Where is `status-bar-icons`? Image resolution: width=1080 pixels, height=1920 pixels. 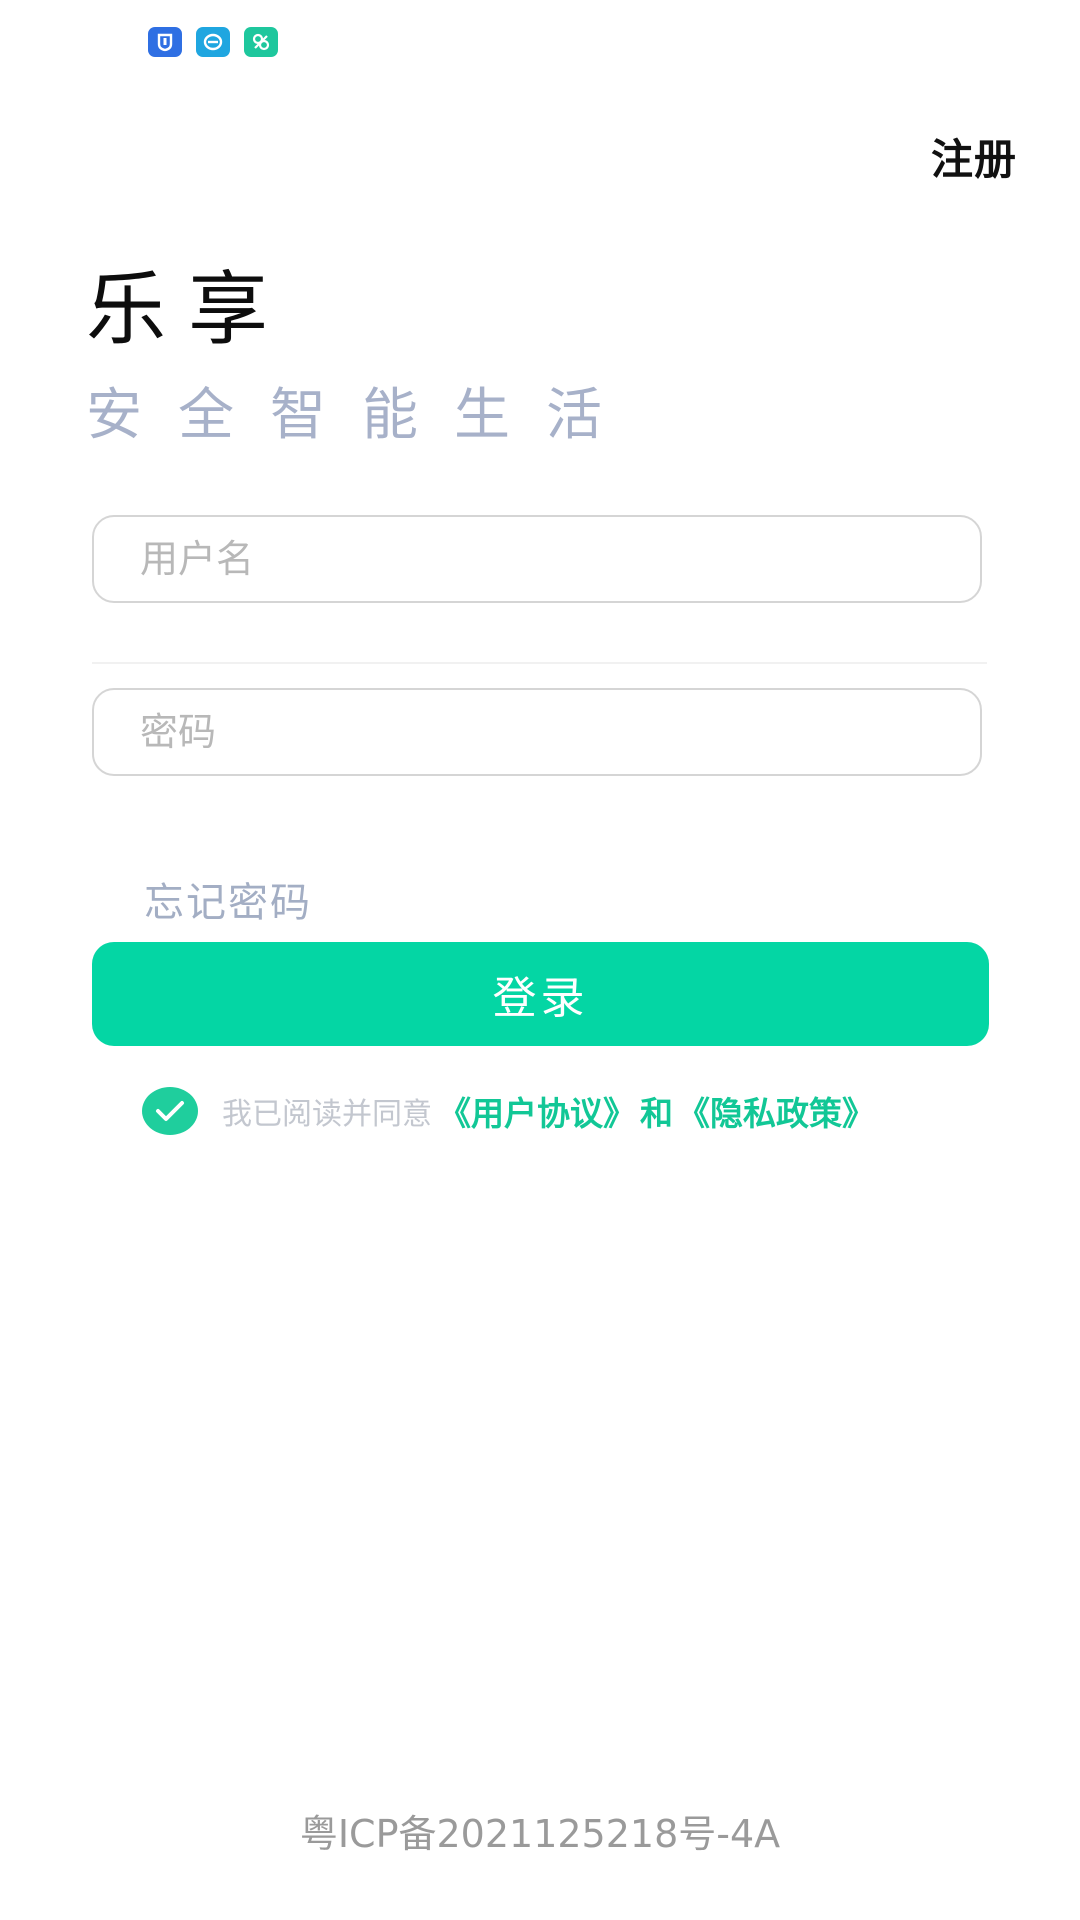 status-bar-icons is located at coordinates (213, 42).